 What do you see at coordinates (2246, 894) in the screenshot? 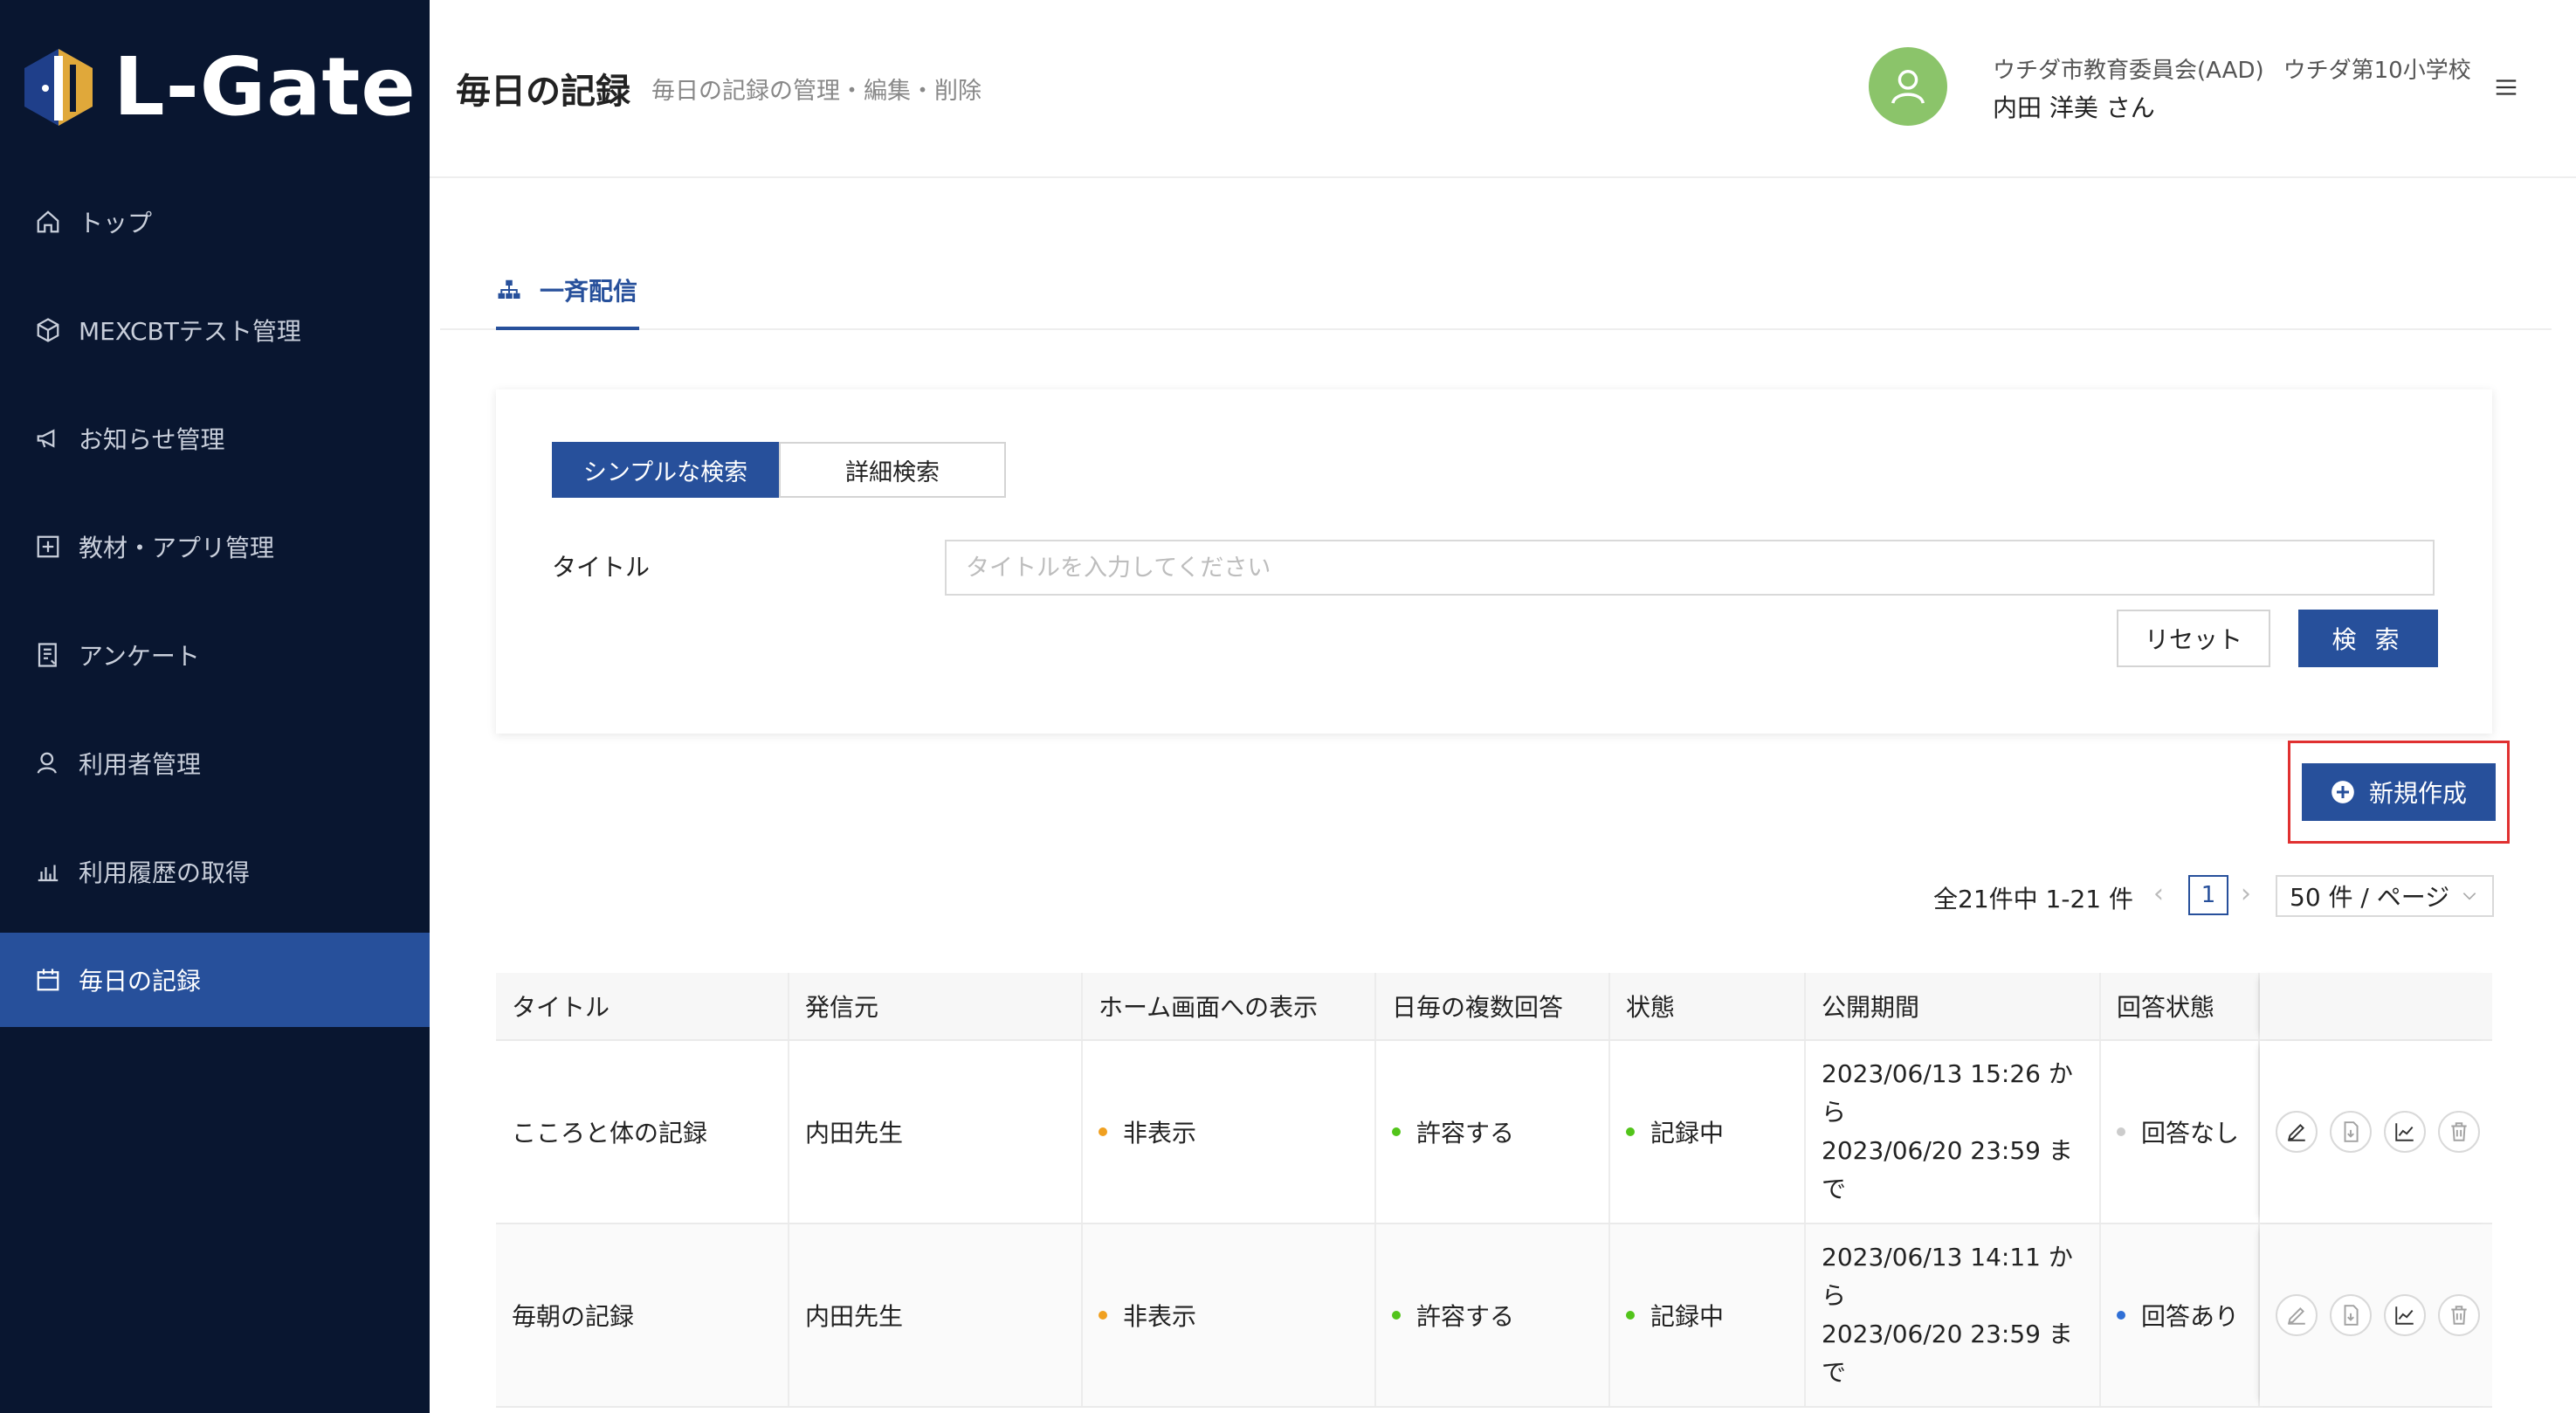
I see `next-page-icon: ›` at bounding box center [2246, 894].